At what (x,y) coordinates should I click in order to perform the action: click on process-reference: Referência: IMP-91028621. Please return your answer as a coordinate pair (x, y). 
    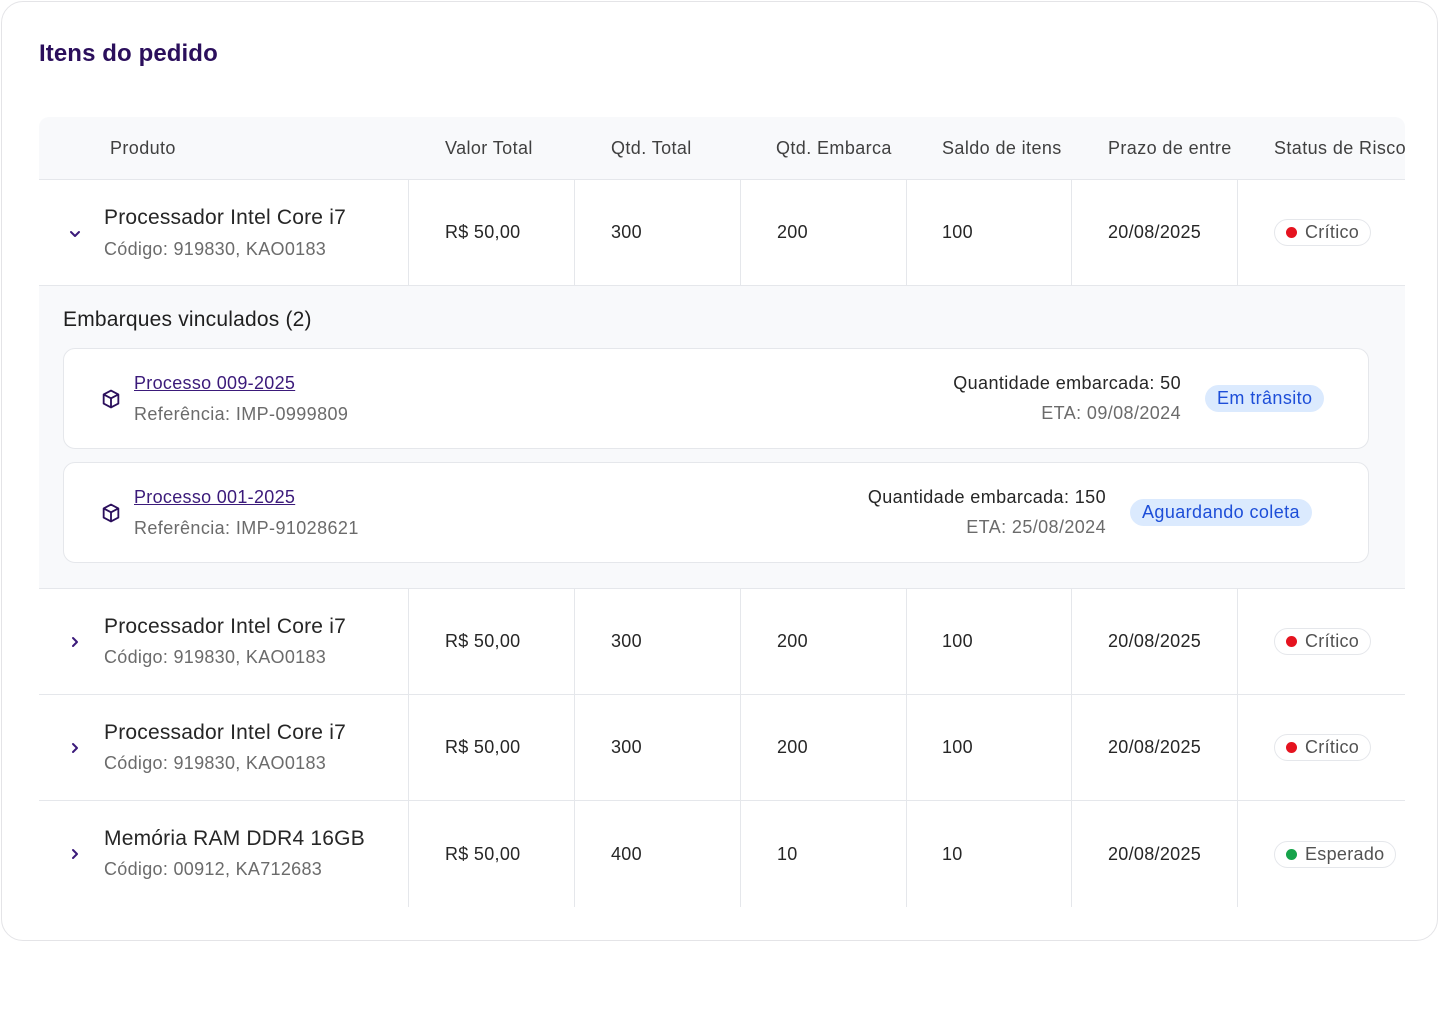
    Looking at the image, I should click on (246, 528).